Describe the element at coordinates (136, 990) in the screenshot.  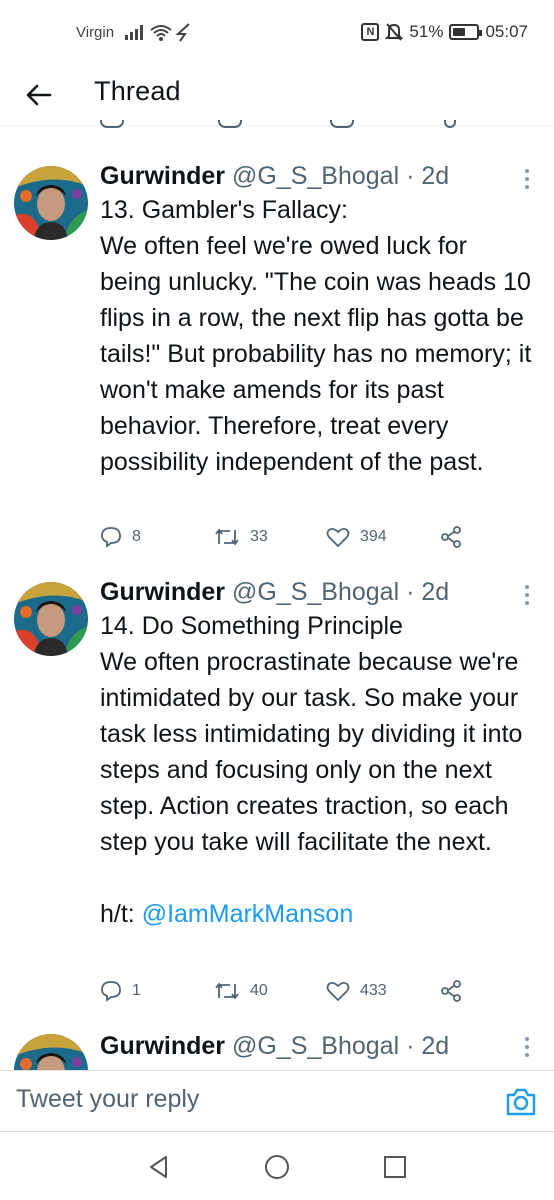
I see `reply-count: 1` at that location.